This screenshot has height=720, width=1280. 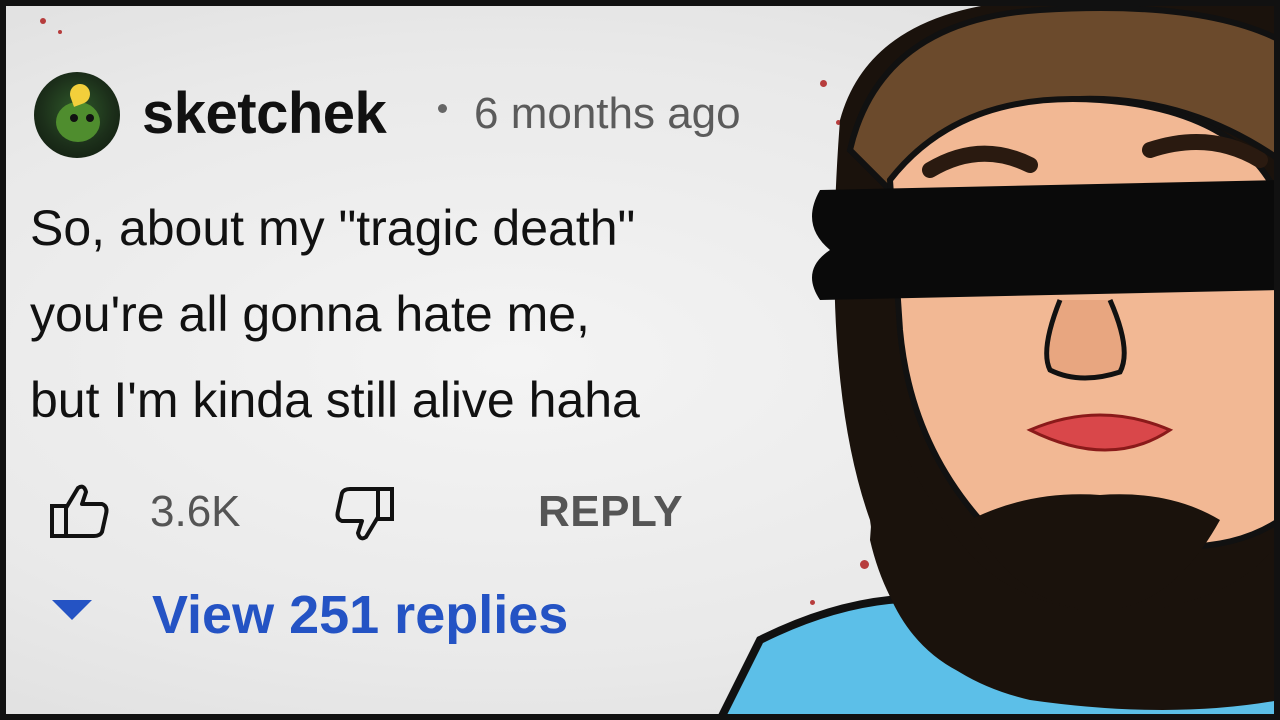 I want to click on caret-down-icon, so click(x=72, y=610).